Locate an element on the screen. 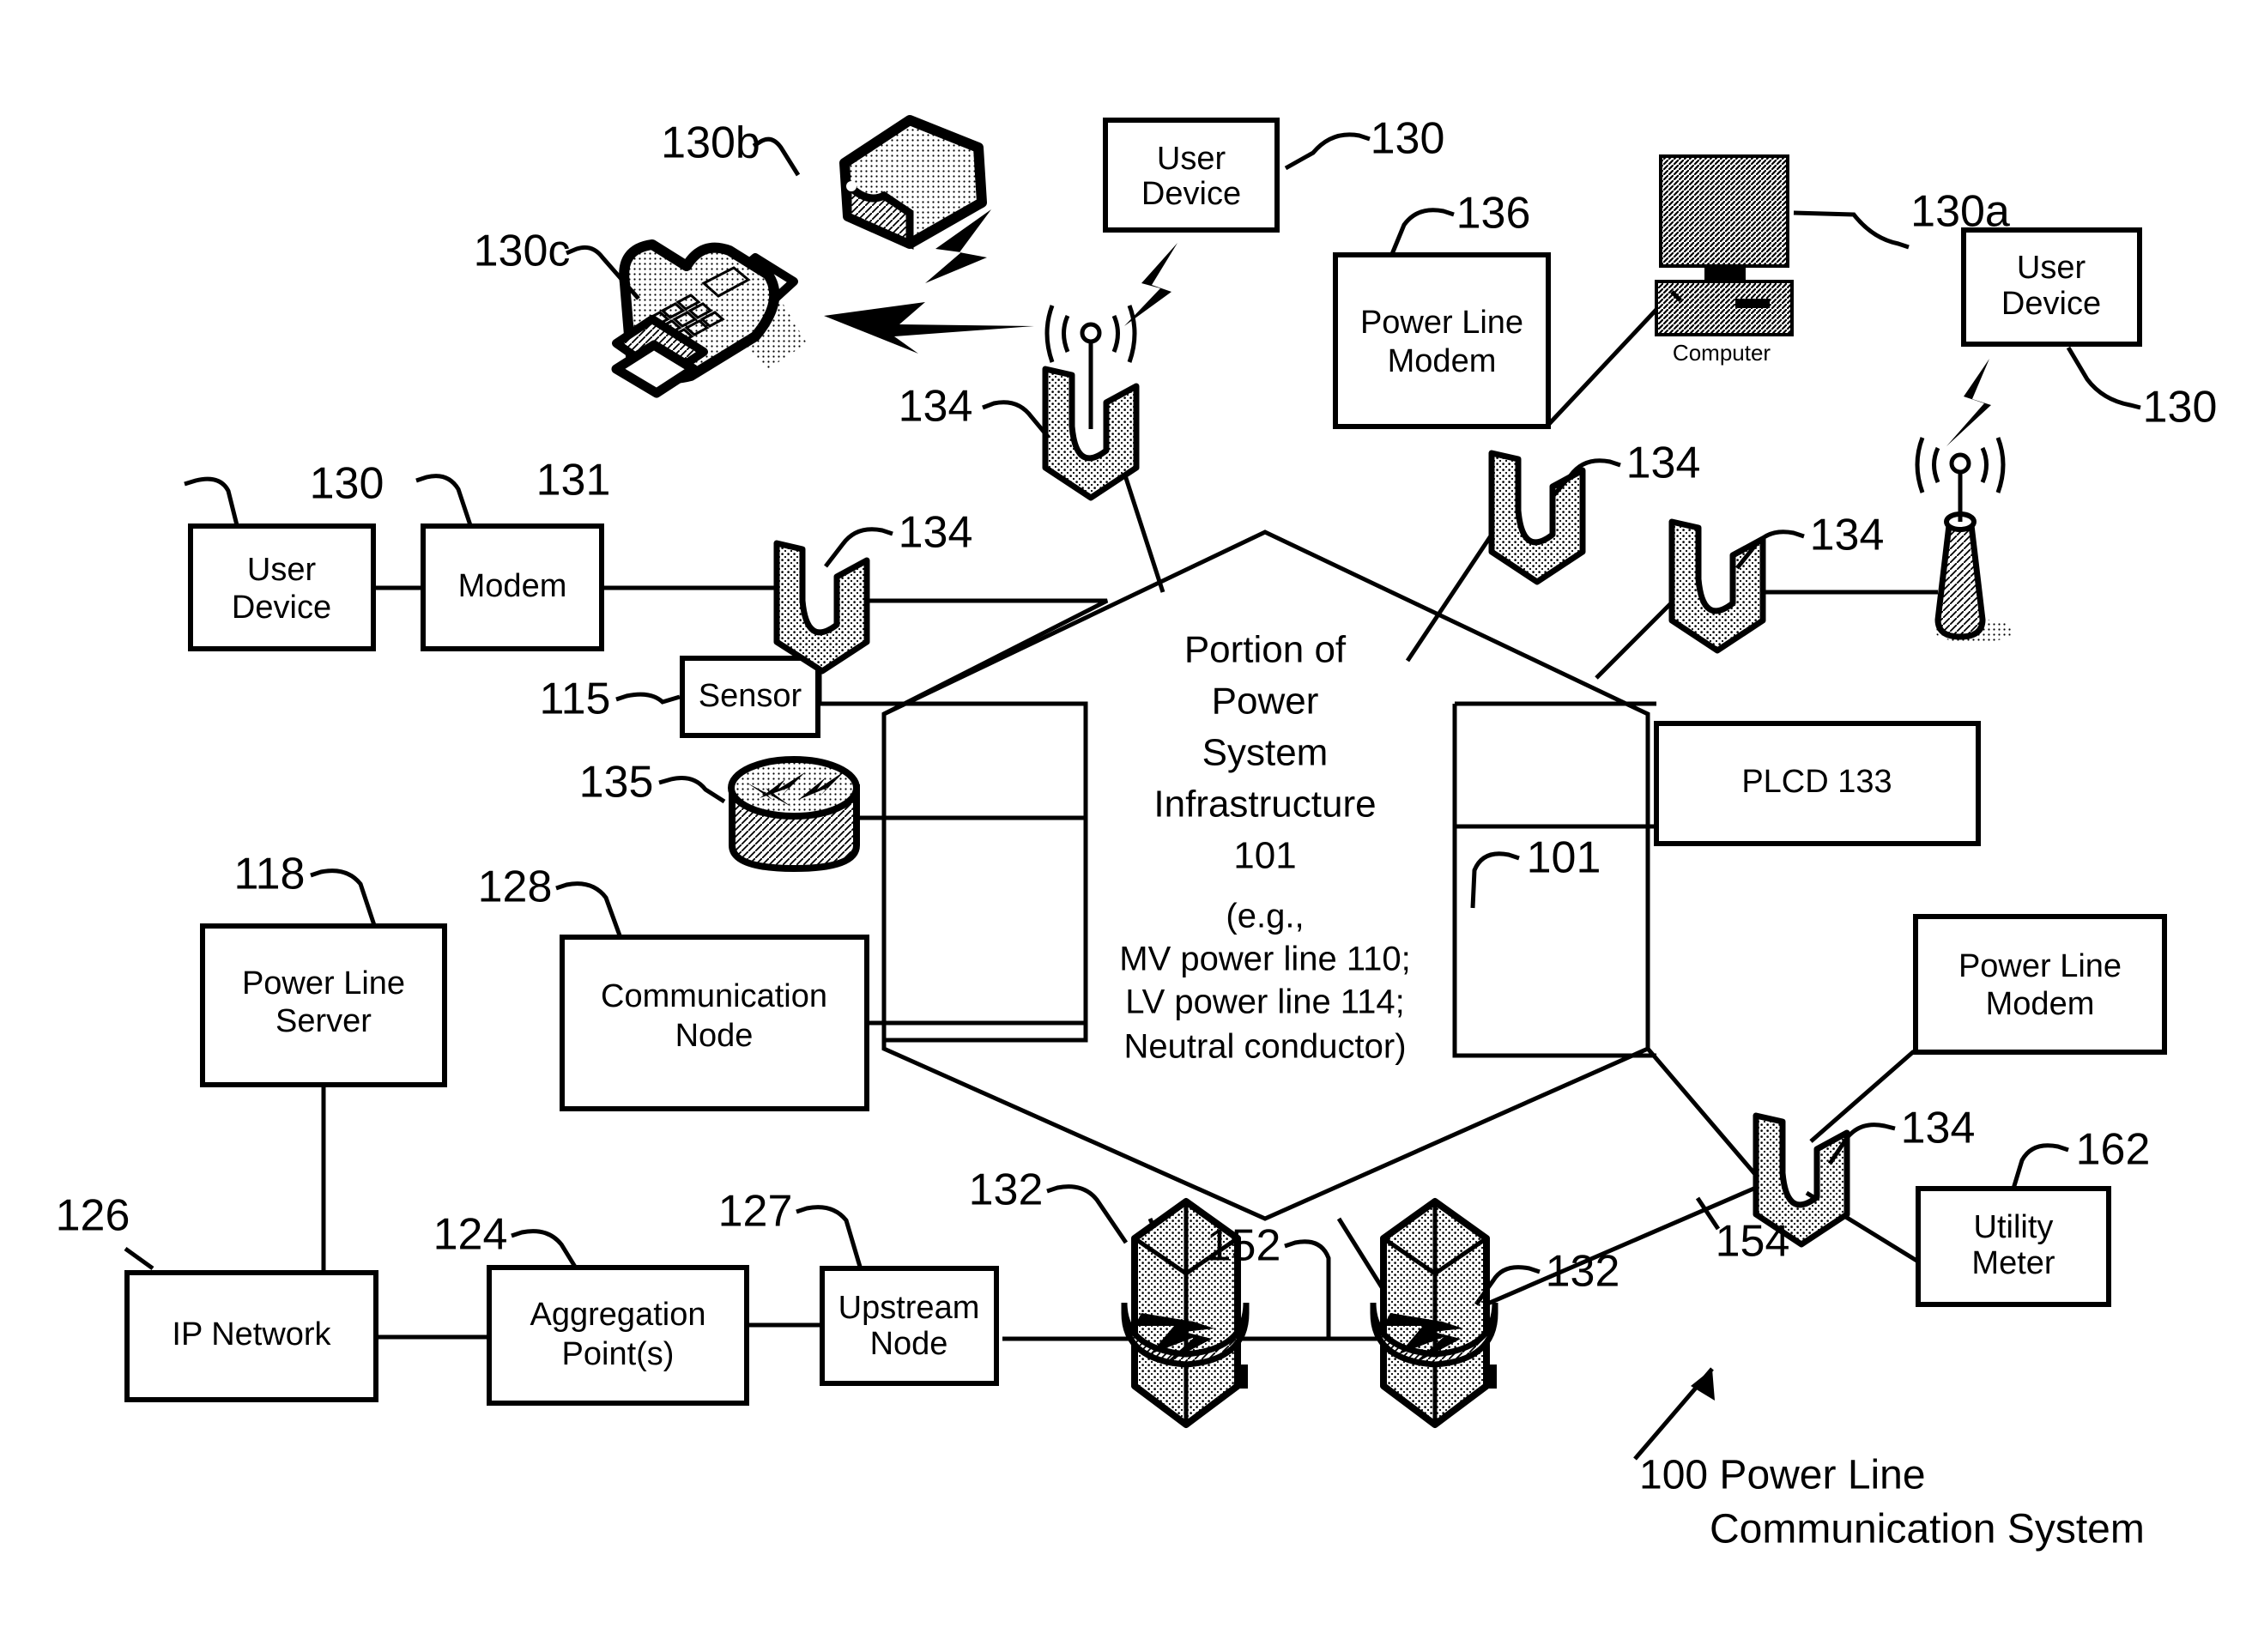  user-device-left-line2: Device is located at coordinates (281, 608).